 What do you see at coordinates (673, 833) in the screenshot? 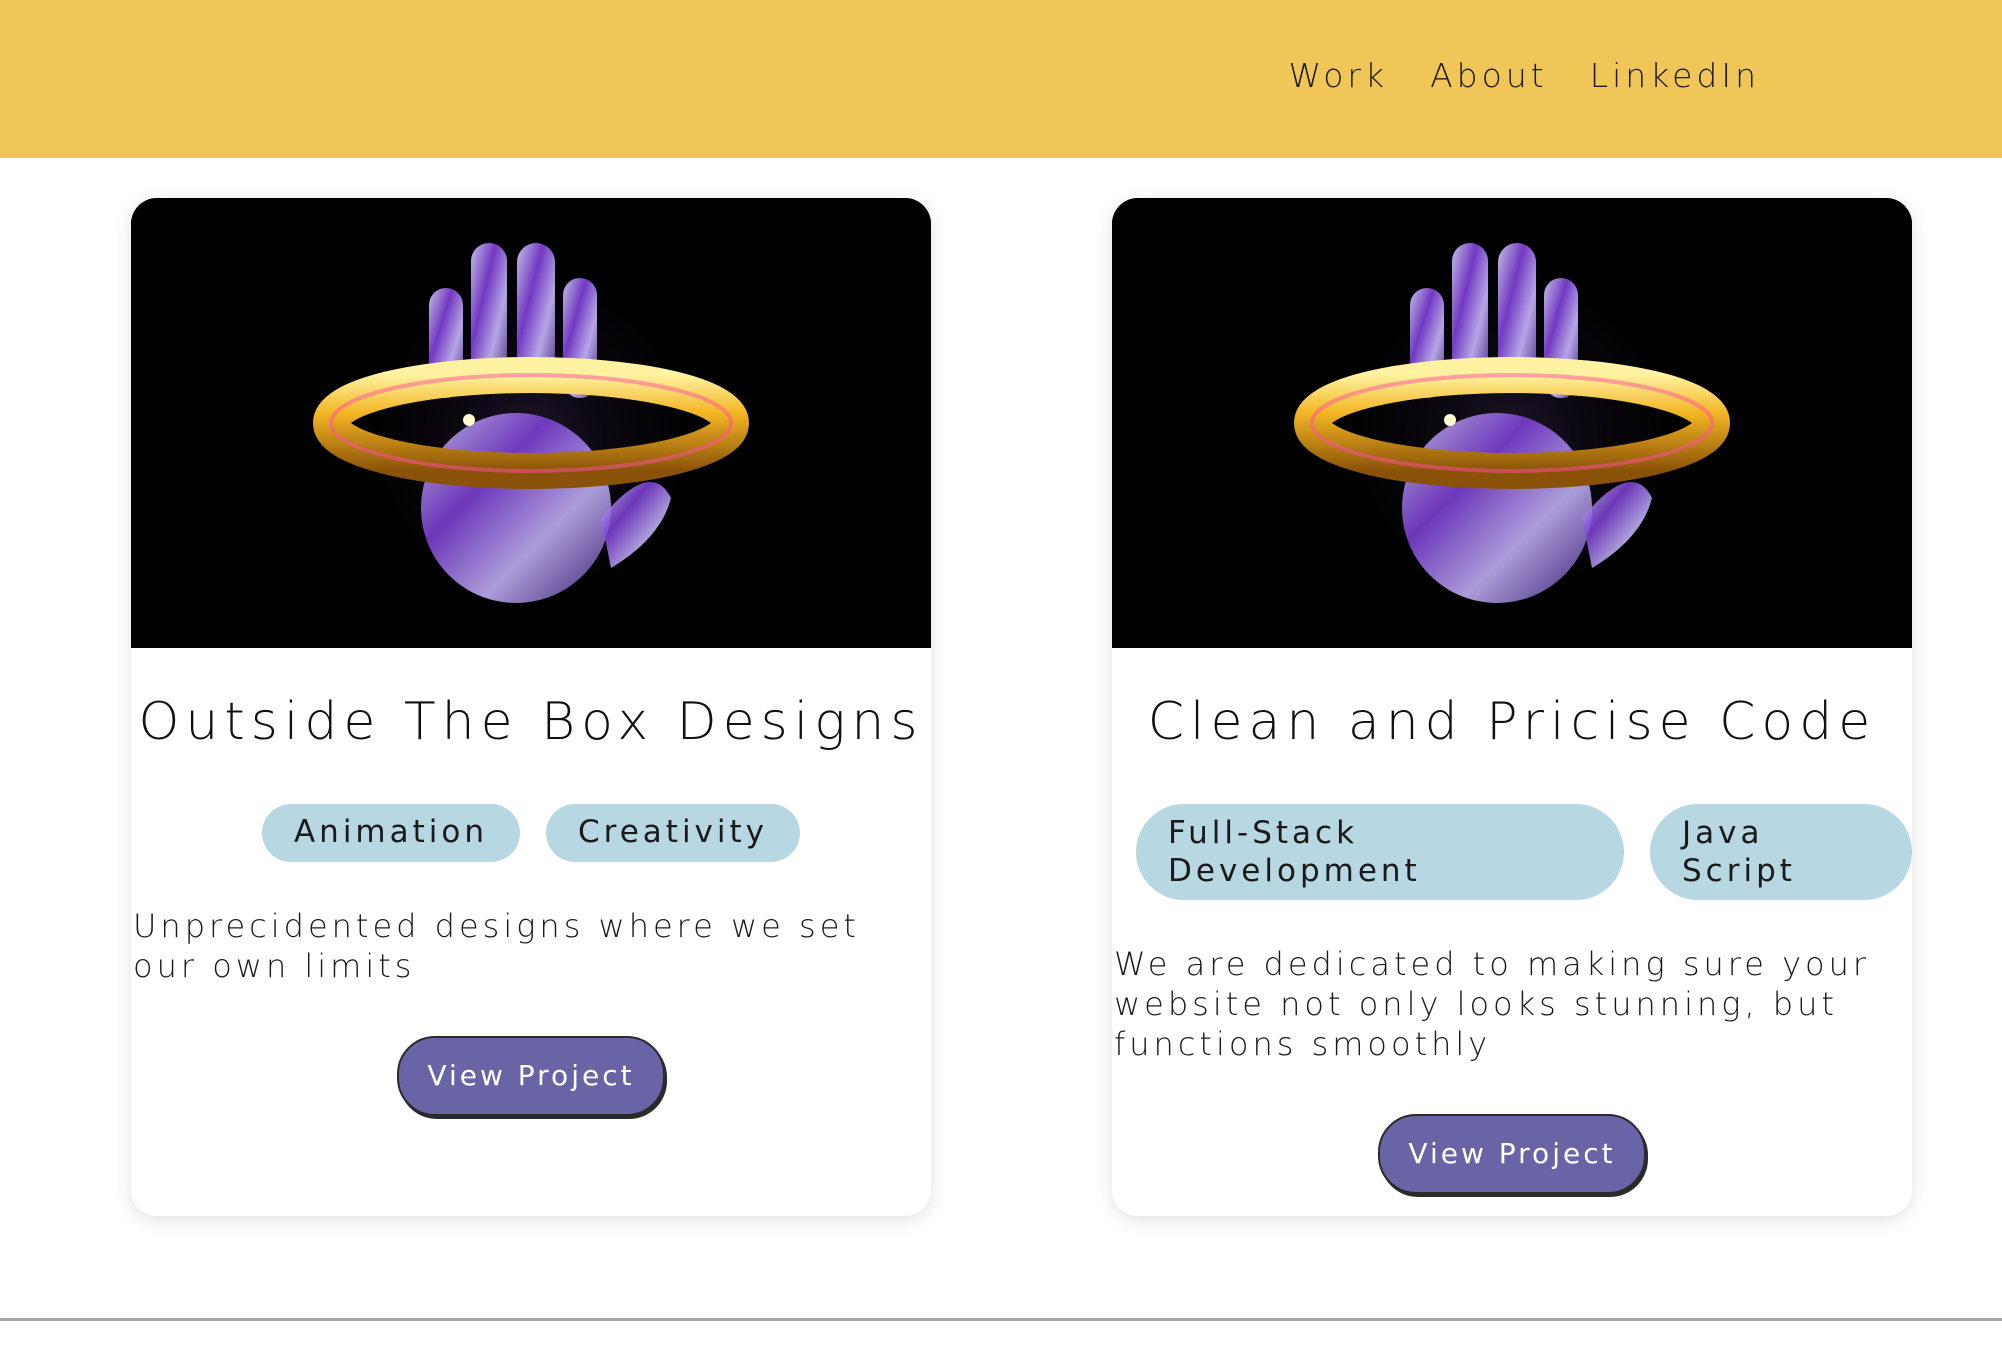
I see `tag-creativity: Creativity` at bounding box center [673, 833].